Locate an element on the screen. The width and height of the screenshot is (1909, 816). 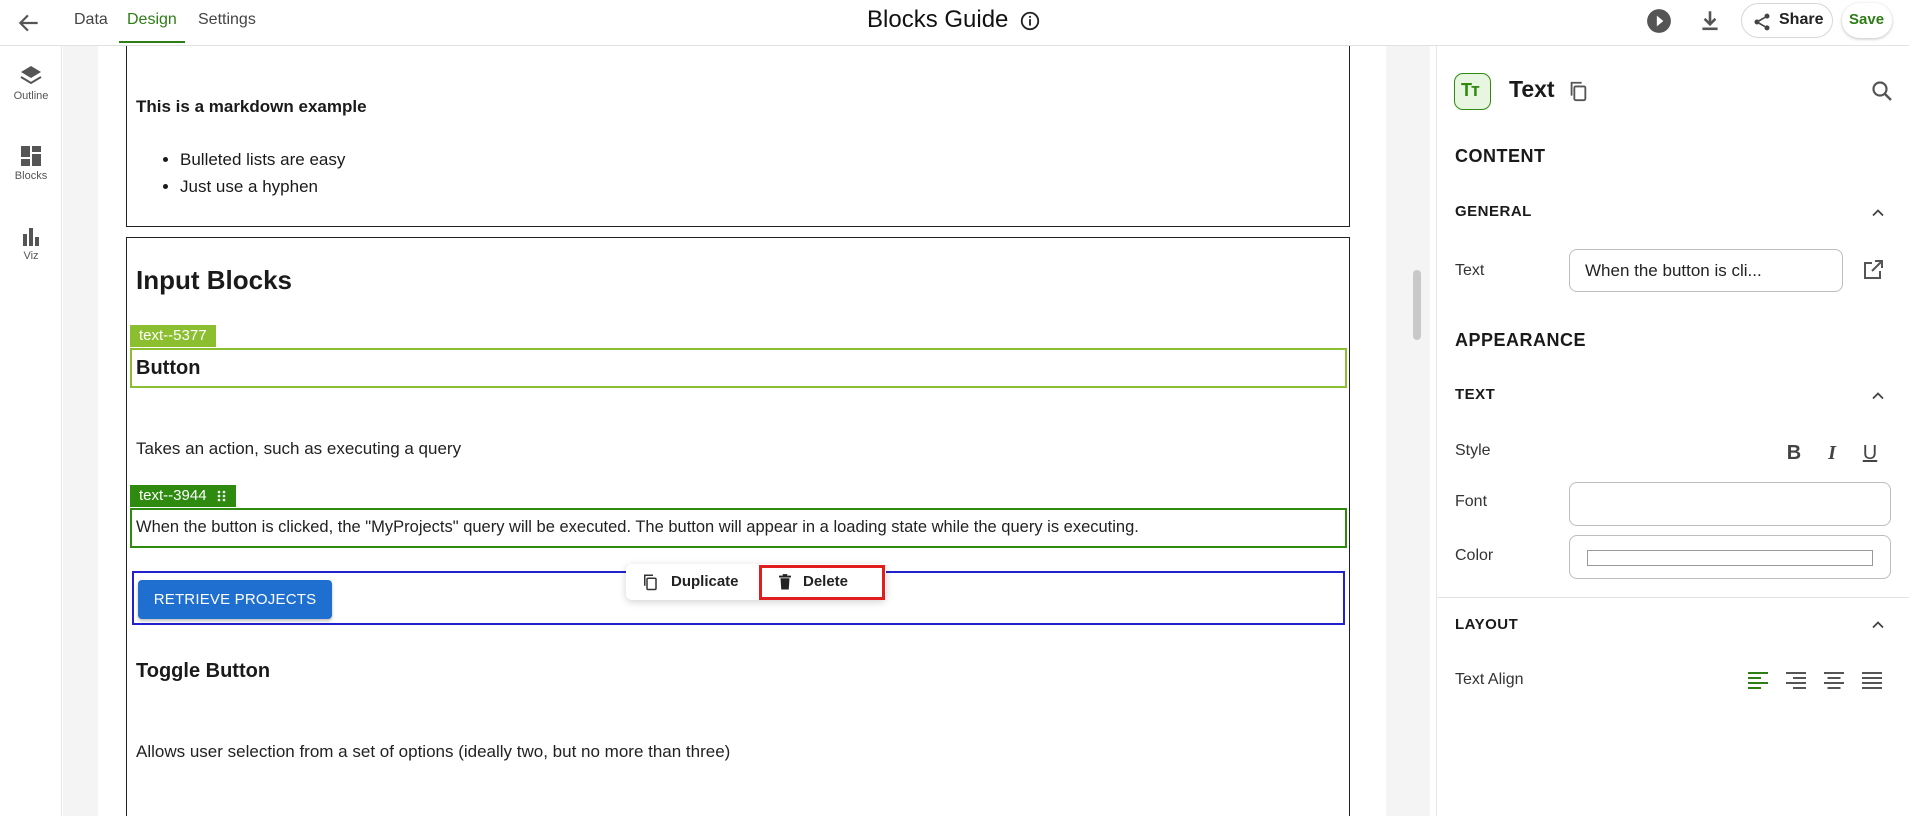
section-general: GENERAL is located at coordinates (1493, 211).